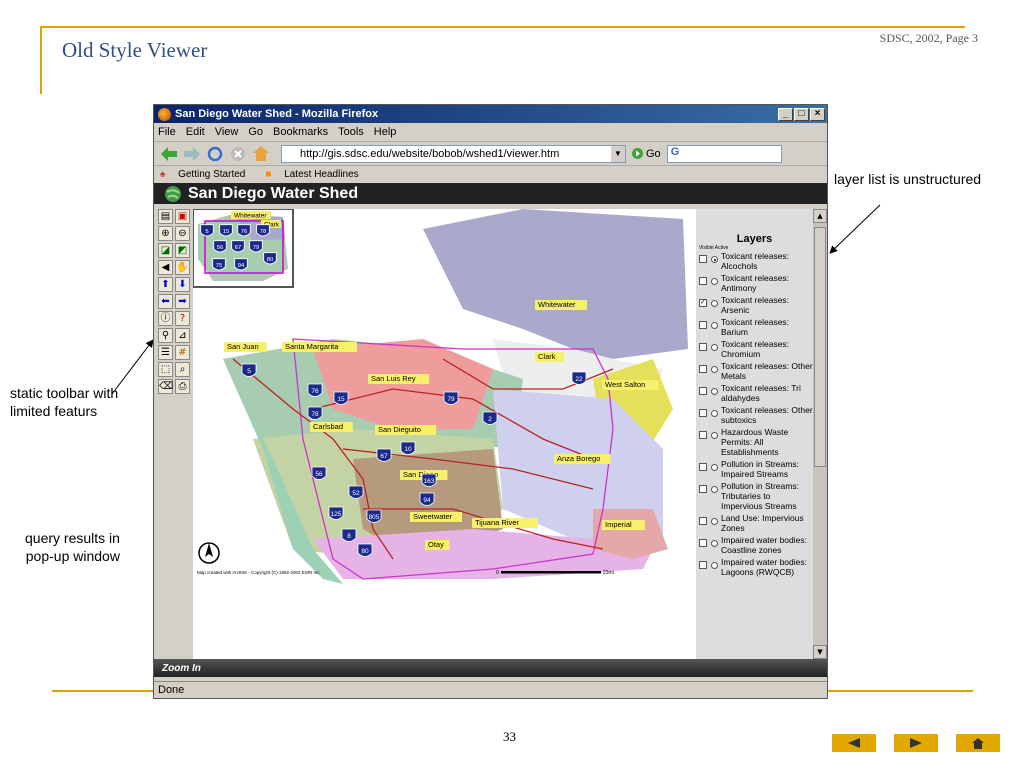  Describe the element at coordinates (207, 174) in the screenshot. I see `bookmark-getting-started: ♠ Getting Started` at that location.